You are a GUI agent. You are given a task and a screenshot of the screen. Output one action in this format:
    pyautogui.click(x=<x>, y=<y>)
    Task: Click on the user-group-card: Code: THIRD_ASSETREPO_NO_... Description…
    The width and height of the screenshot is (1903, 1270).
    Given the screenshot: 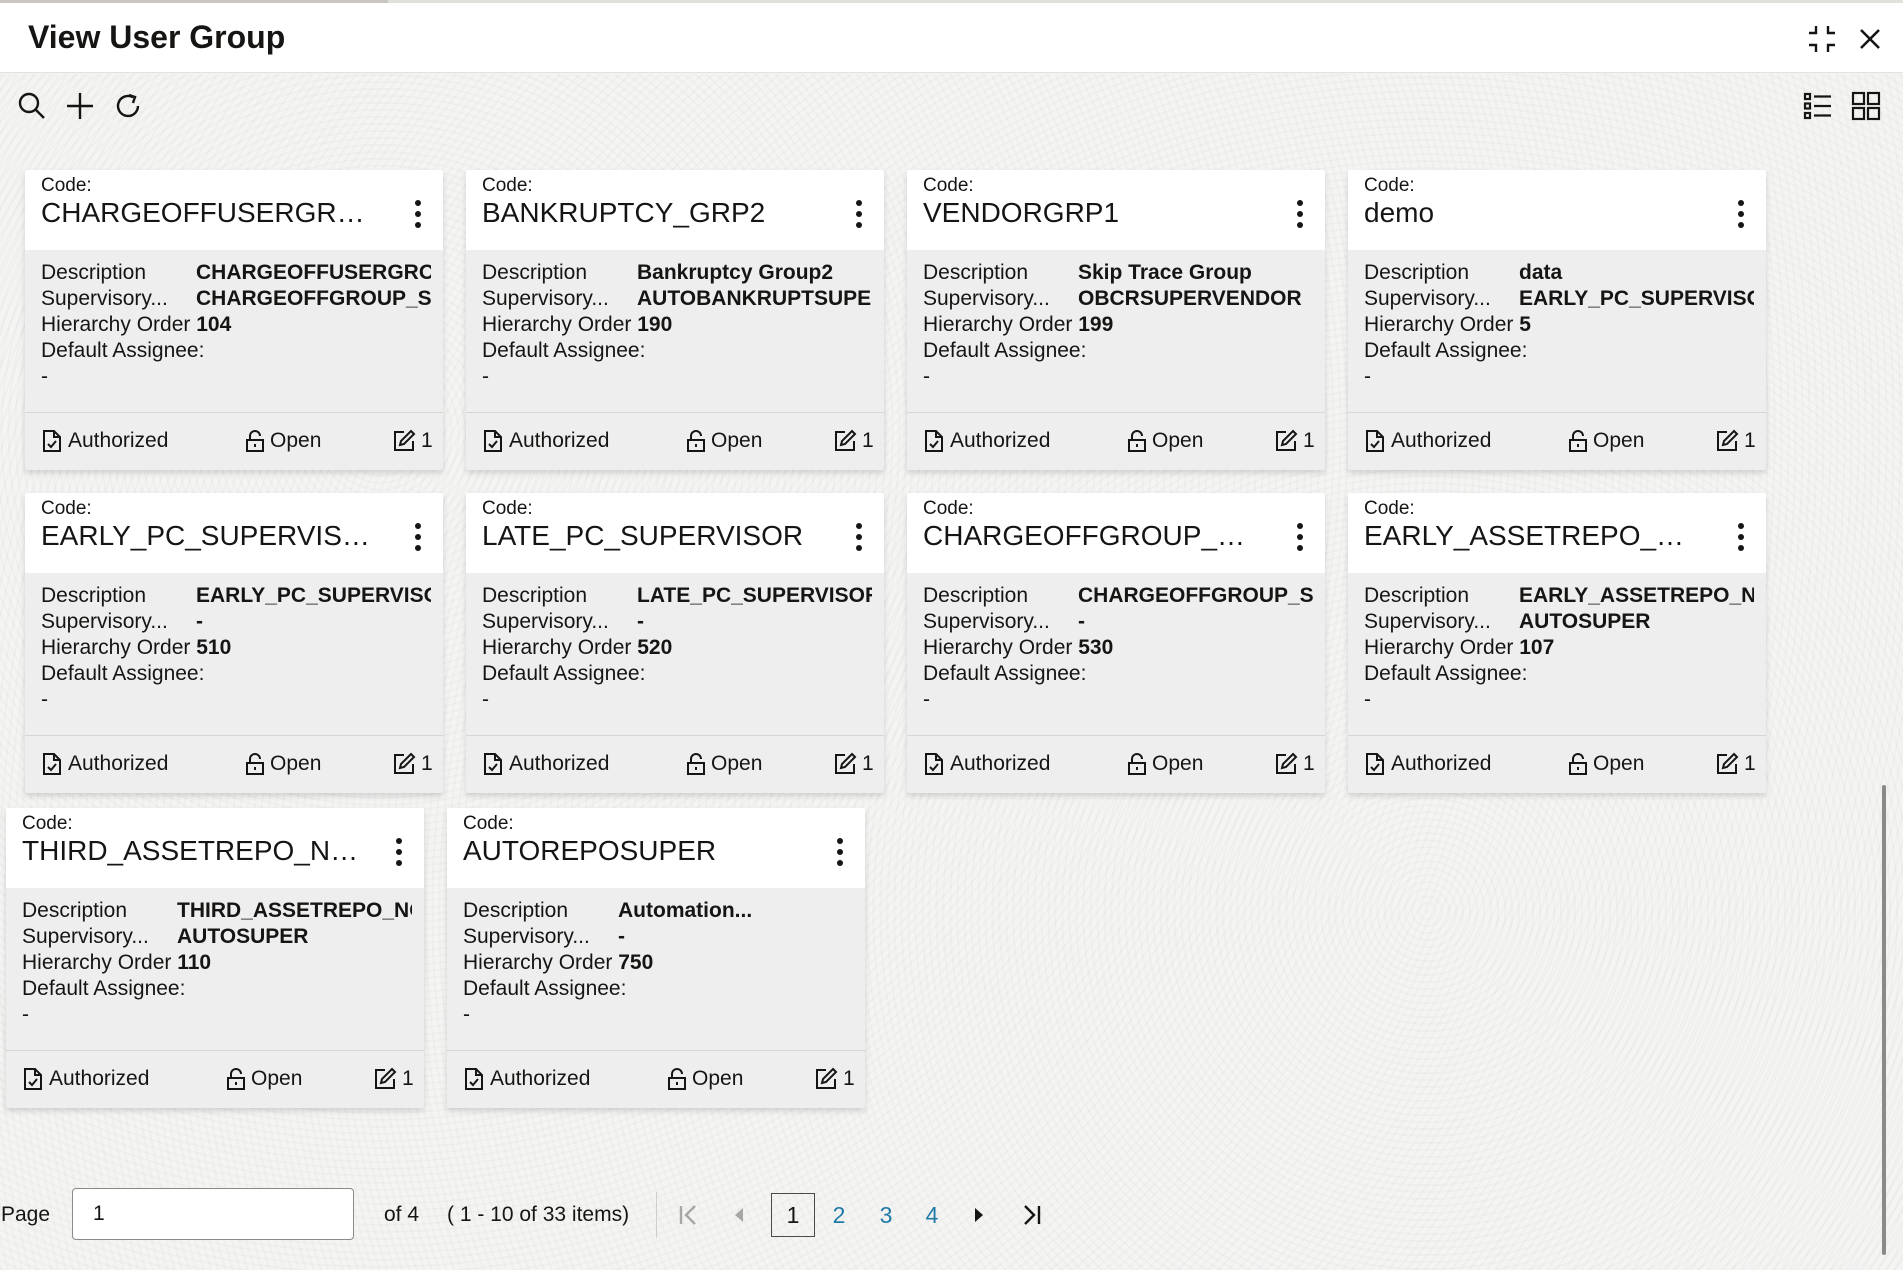 What is the action you would take?
    pyautogui.click(x=215, y=958)
    